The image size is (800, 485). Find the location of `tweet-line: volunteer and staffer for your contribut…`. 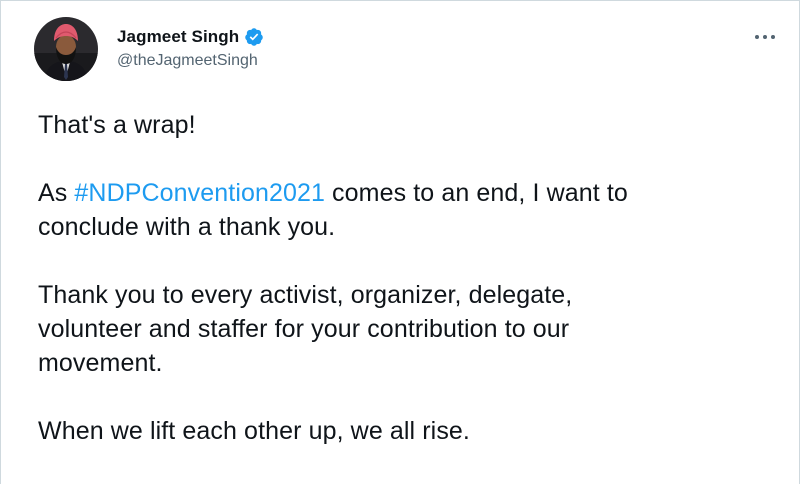

tweet-line: volunteer and staffer for your contribut… is located at coordinates (304, 329).